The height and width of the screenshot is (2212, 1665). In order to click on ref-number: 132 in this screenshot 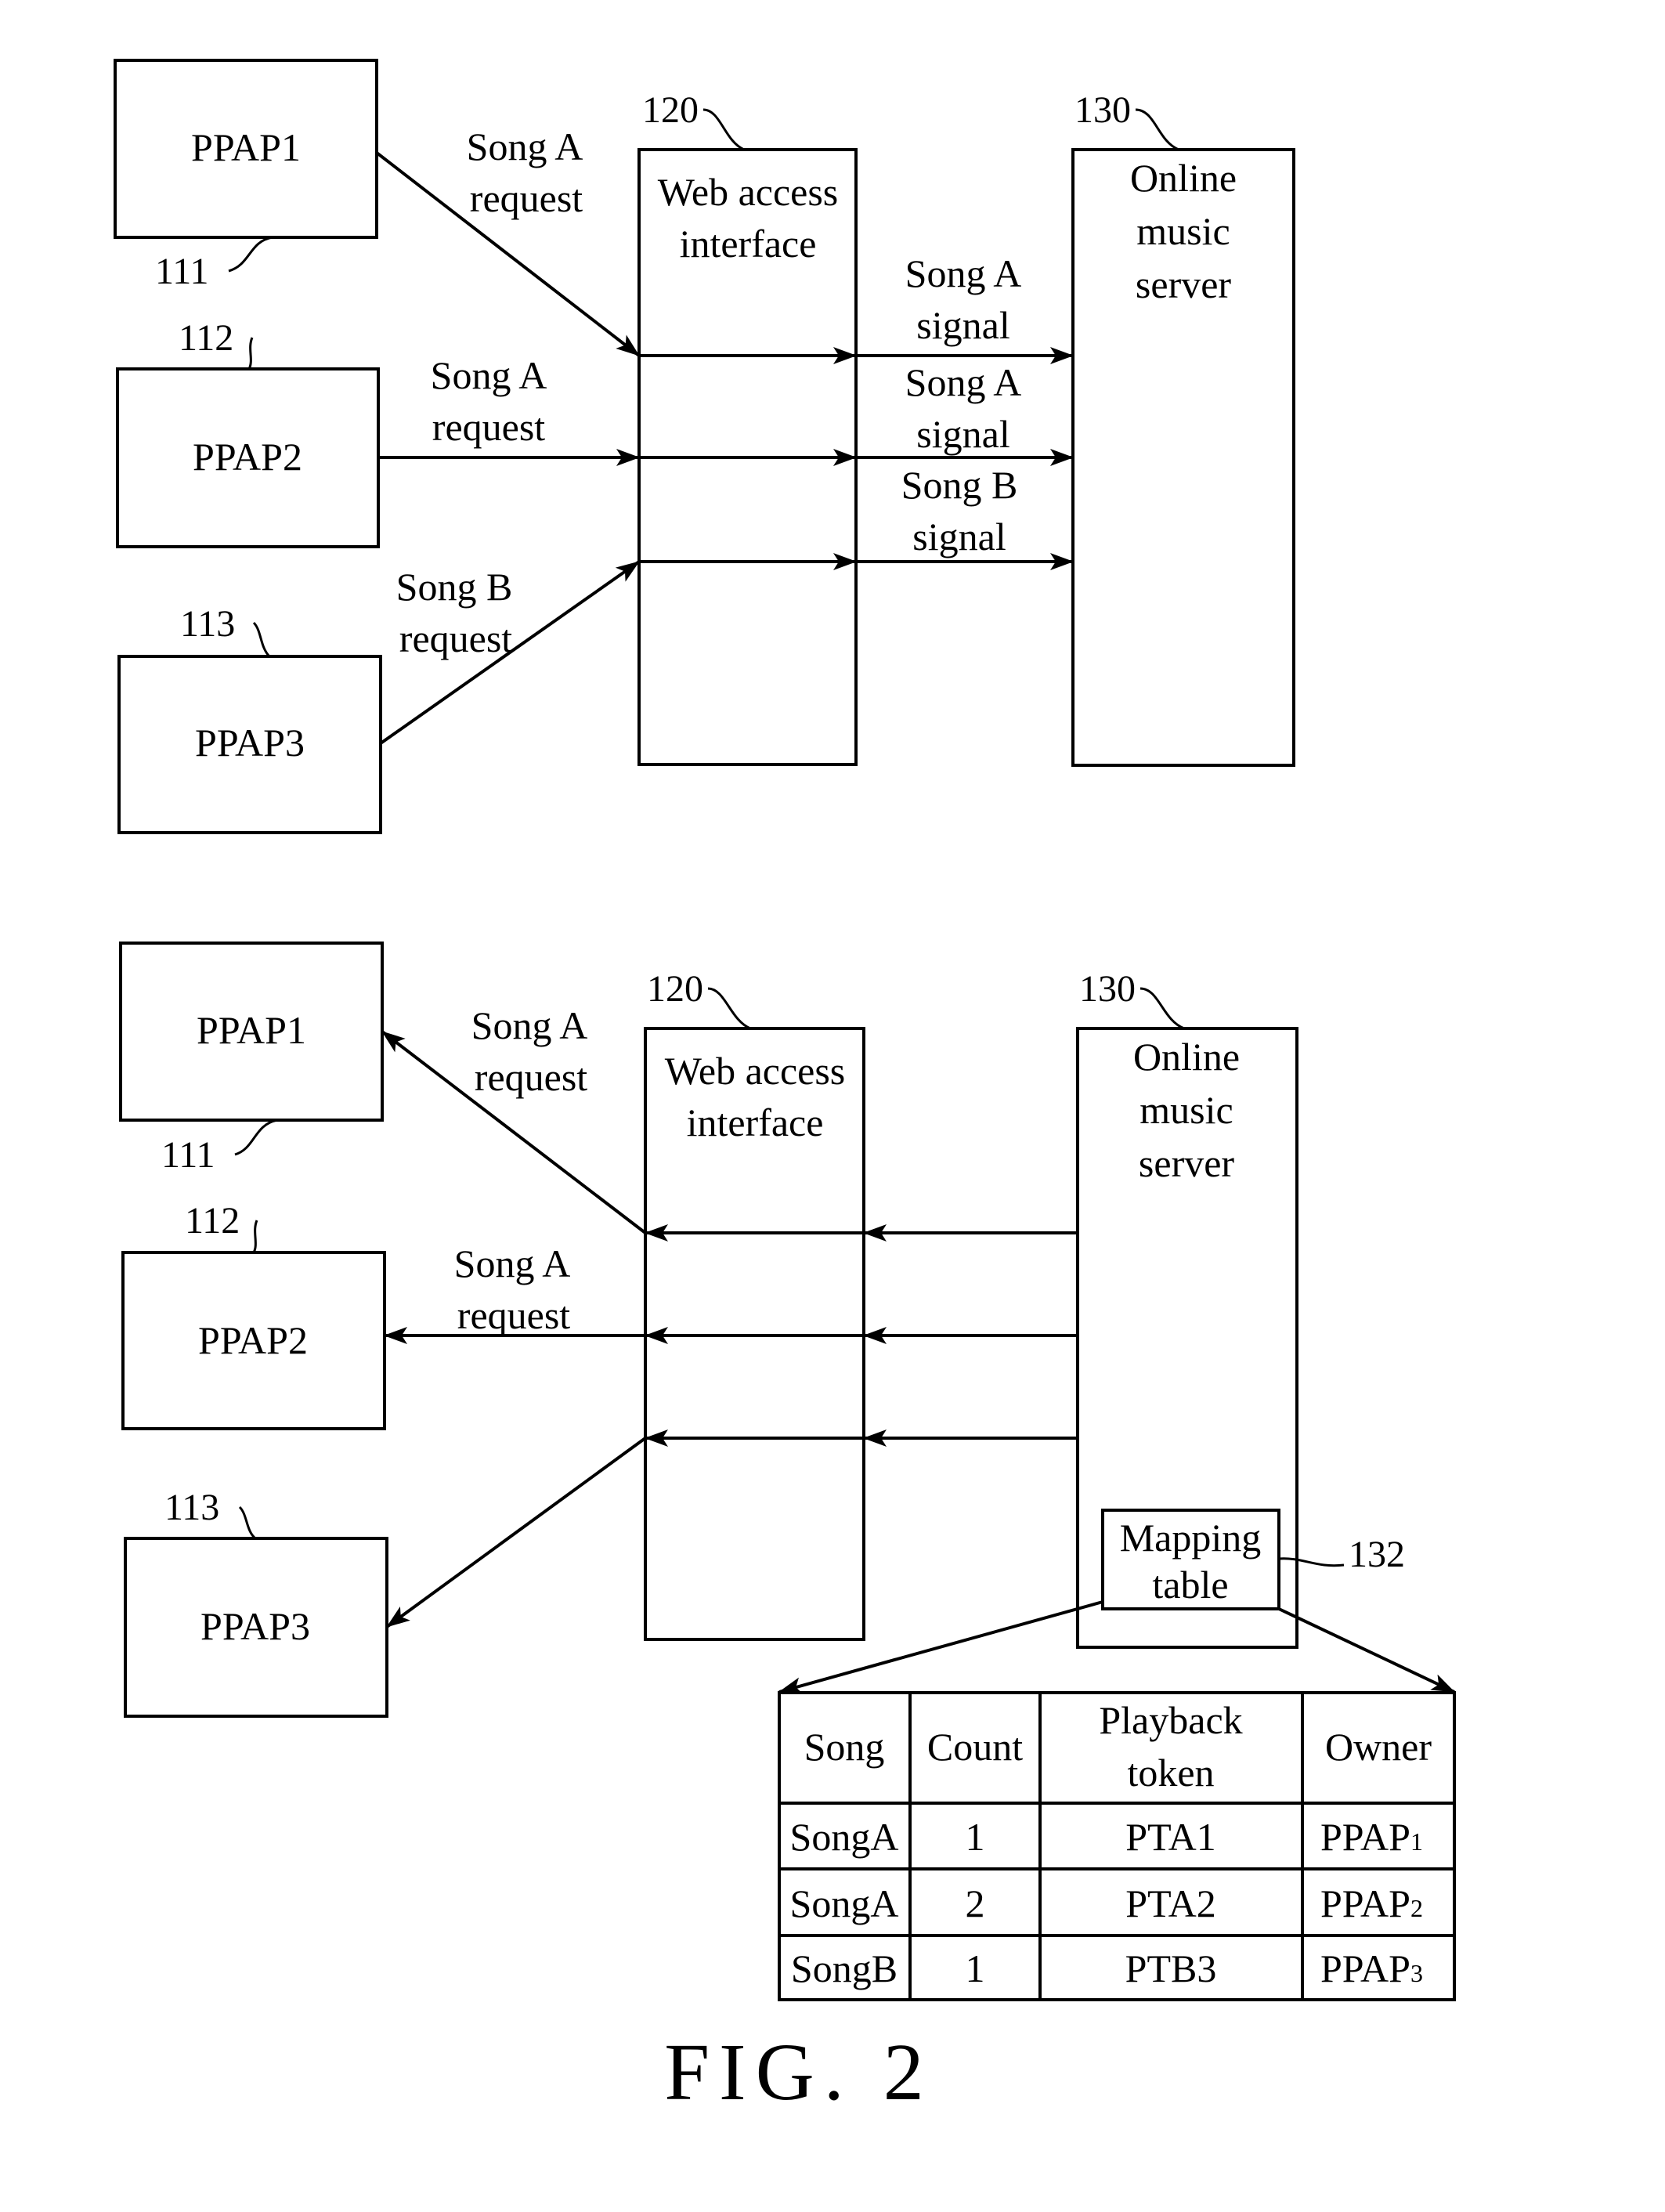, I will do `click(1377, 1554)`.